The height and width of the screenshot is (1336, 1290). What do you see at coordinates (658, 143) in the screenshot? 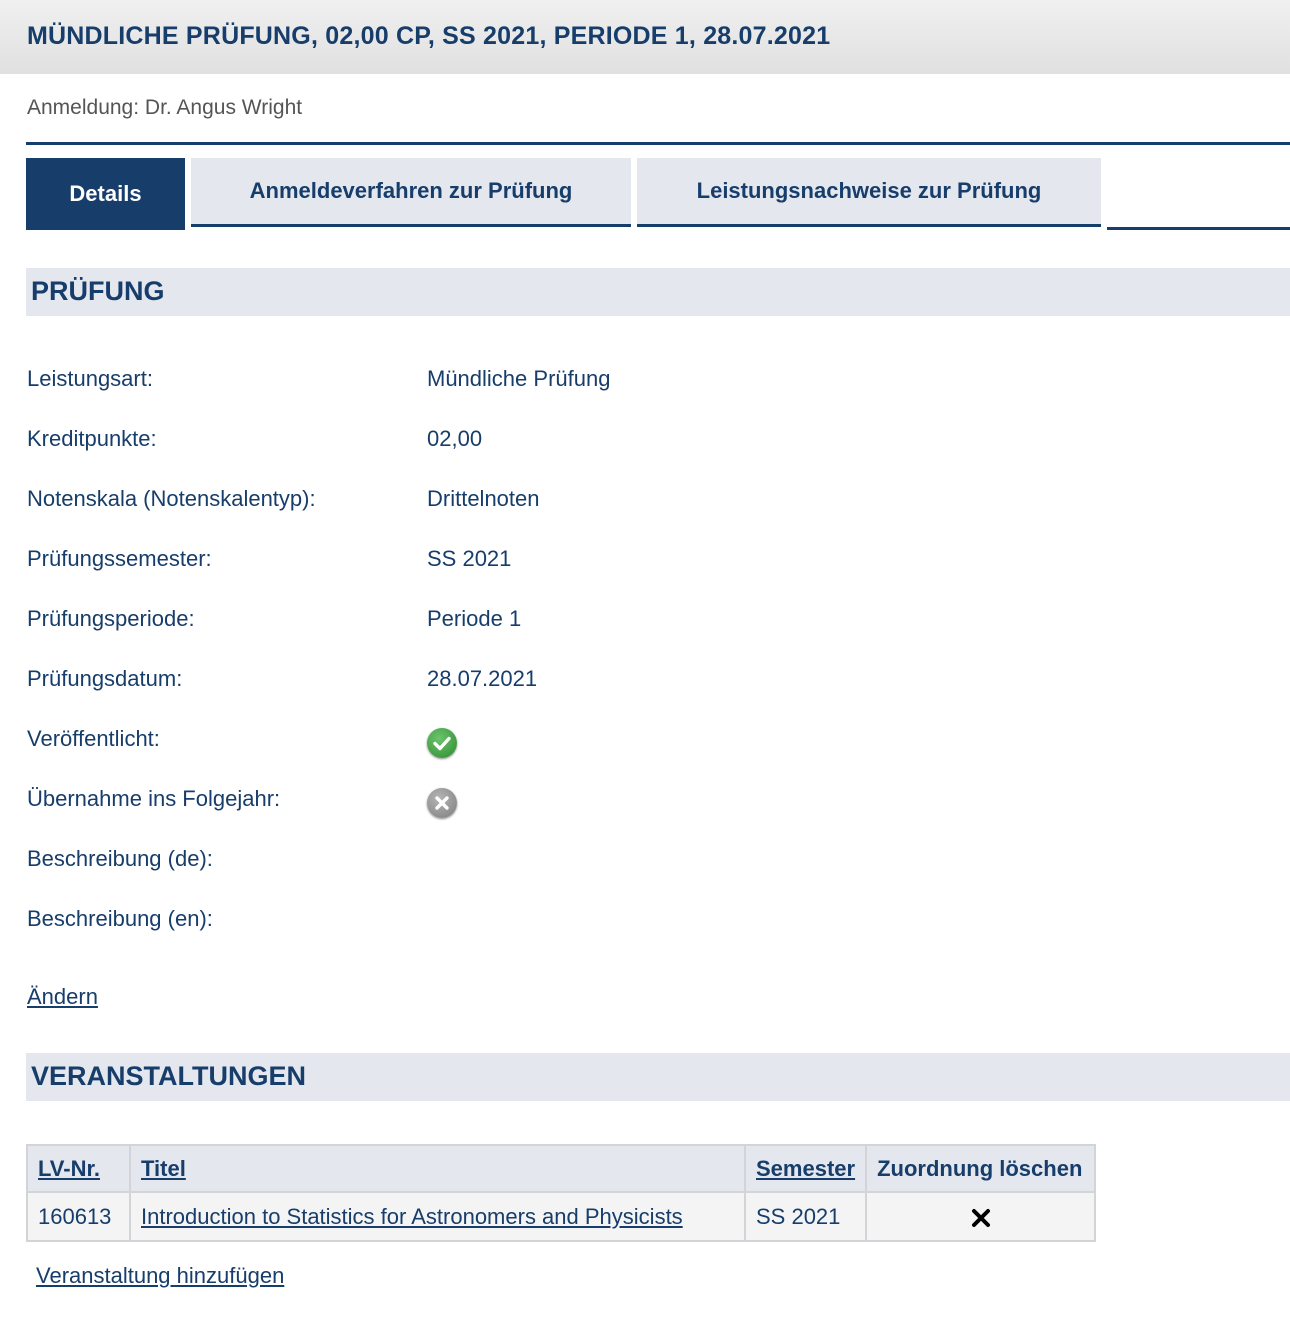
I see `header-divider` at bounding box center [658, 143].